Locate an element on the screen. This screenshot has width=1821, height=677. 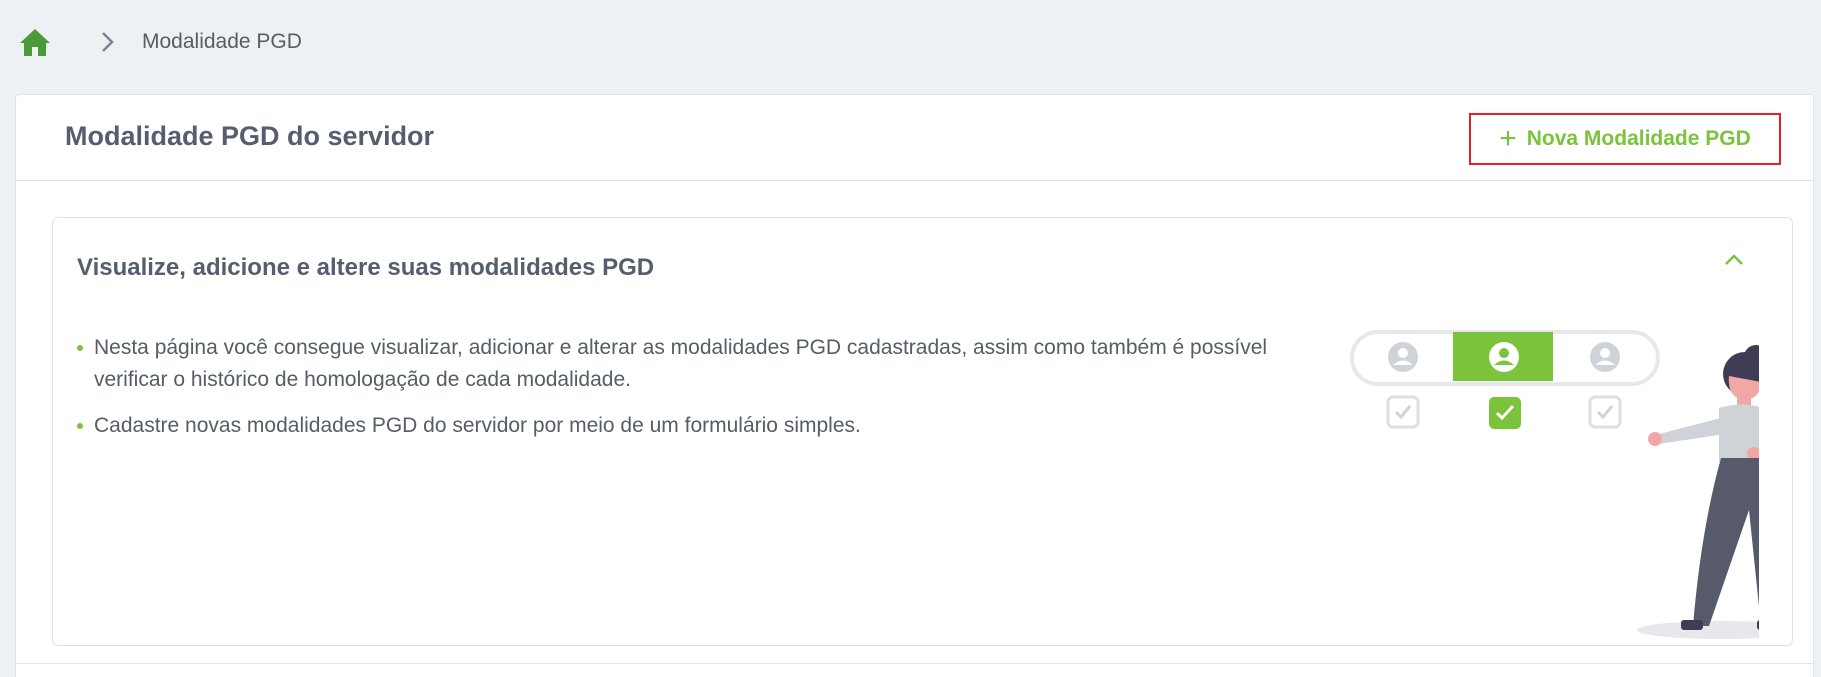
breadcrumb: Modalidade PGD is located at coordinates (160, 42).